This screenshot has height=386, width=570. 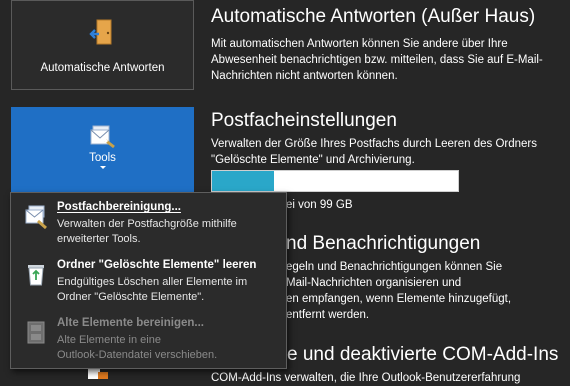 What do you see at coordinates (335, 181) in the screenshot?
I see `mailbox-usage-bar` at bounding box center [335, 181].